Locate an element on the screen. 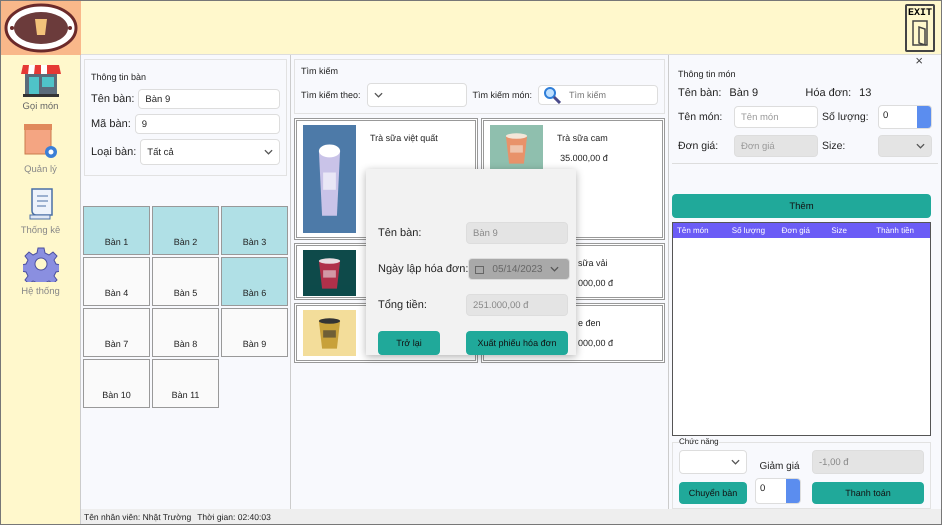  search-icon is located at coordinates (552, 95).